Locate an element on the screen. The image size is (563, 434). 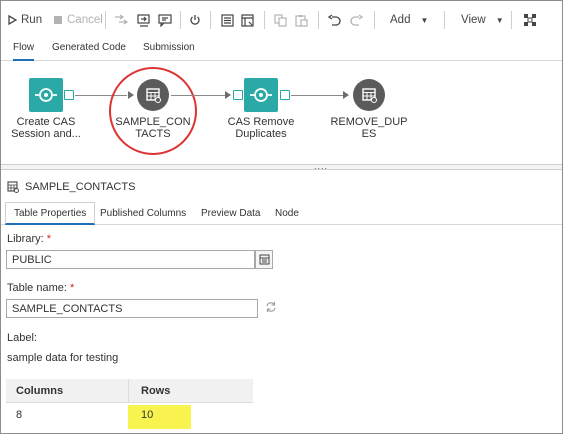
node-label: CAS Remove Duplicates is located at coordinates (261, 128).